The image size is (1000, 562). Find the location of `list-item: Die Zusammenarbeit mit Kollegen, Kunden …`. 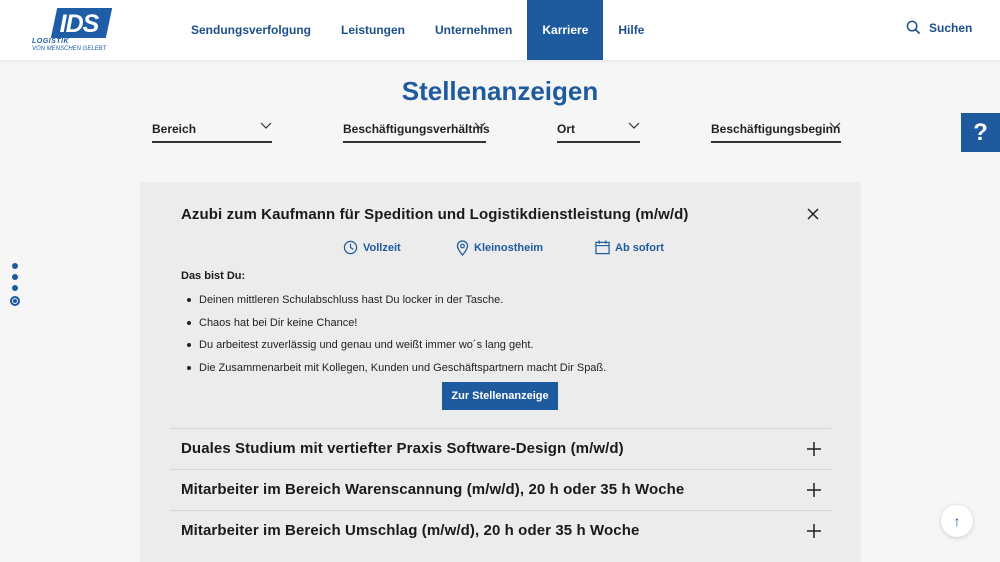

list-item: Die Zusammenarbeit mit Kollegen, Kunden … is located at coordinates (396, 371).